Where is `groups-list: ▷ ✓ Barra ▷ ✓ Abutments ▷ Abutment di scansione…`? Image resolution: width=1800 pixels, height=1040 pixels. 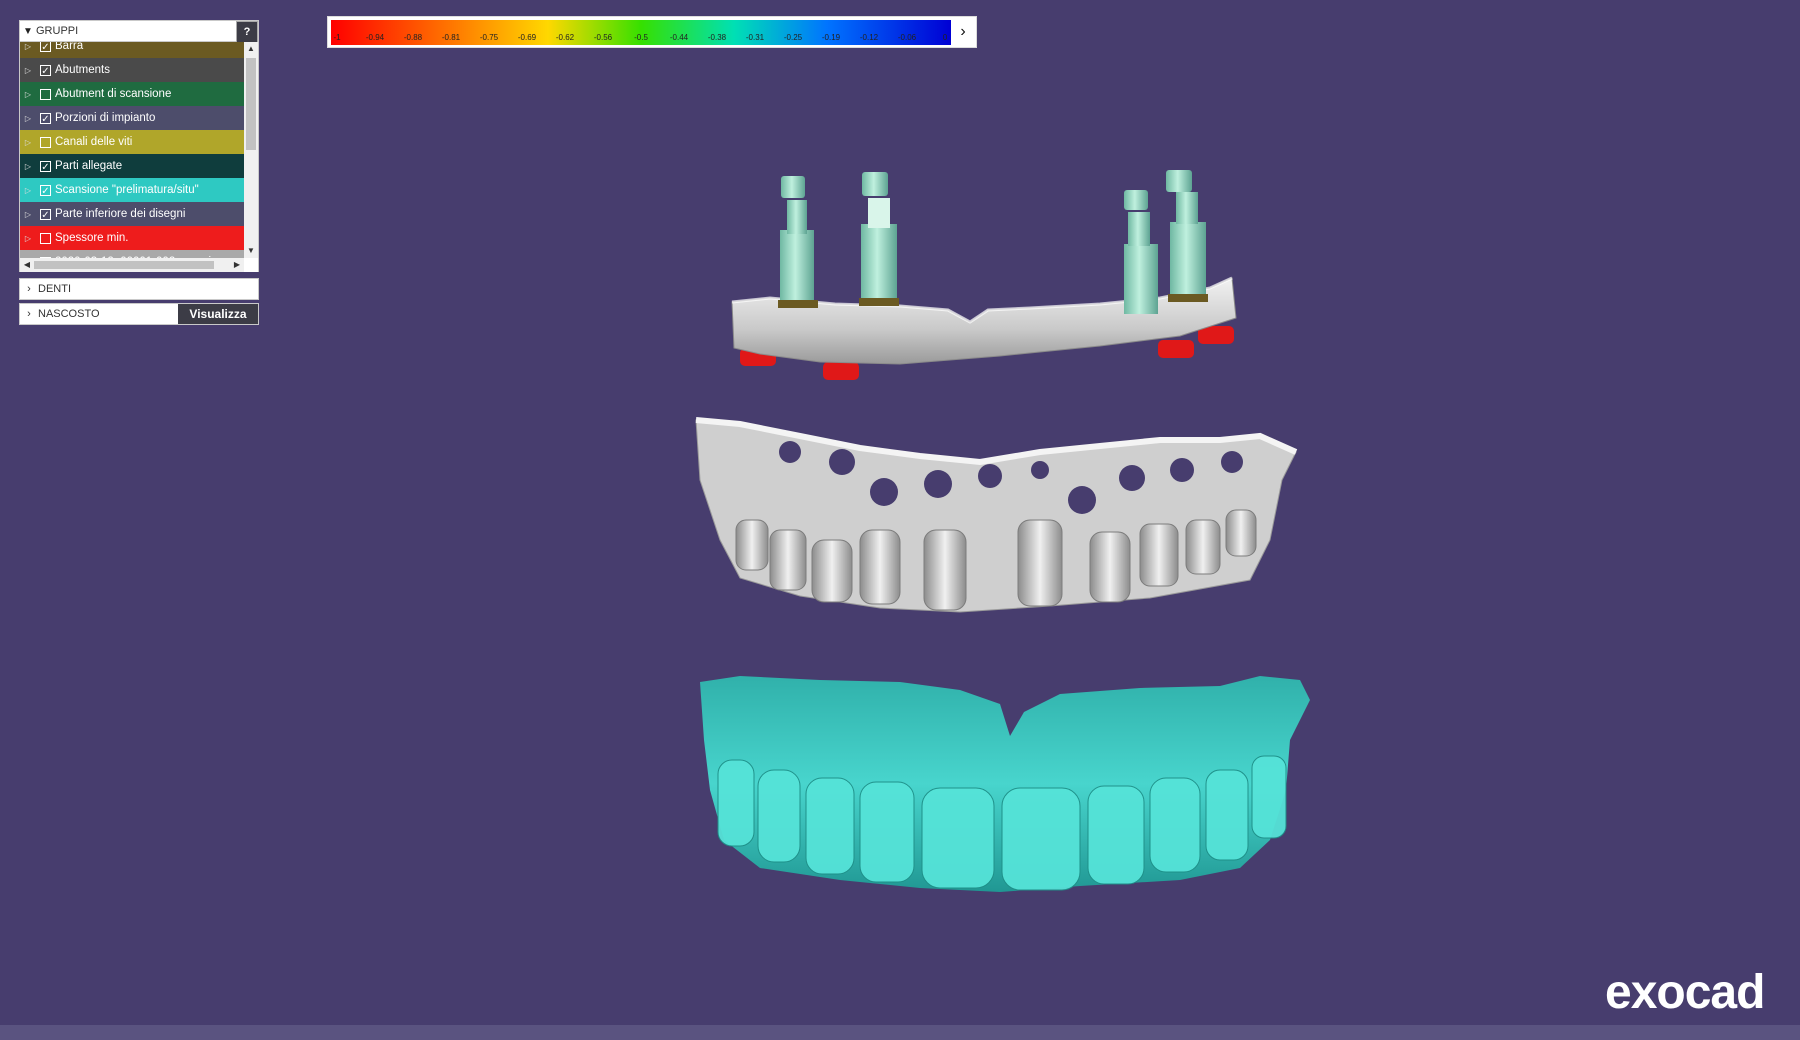
groups-list: ▷ ✓ Barra ▷ ✓ Abutments ▷ Abutment di scansione… is located at coordinates (139, 157).